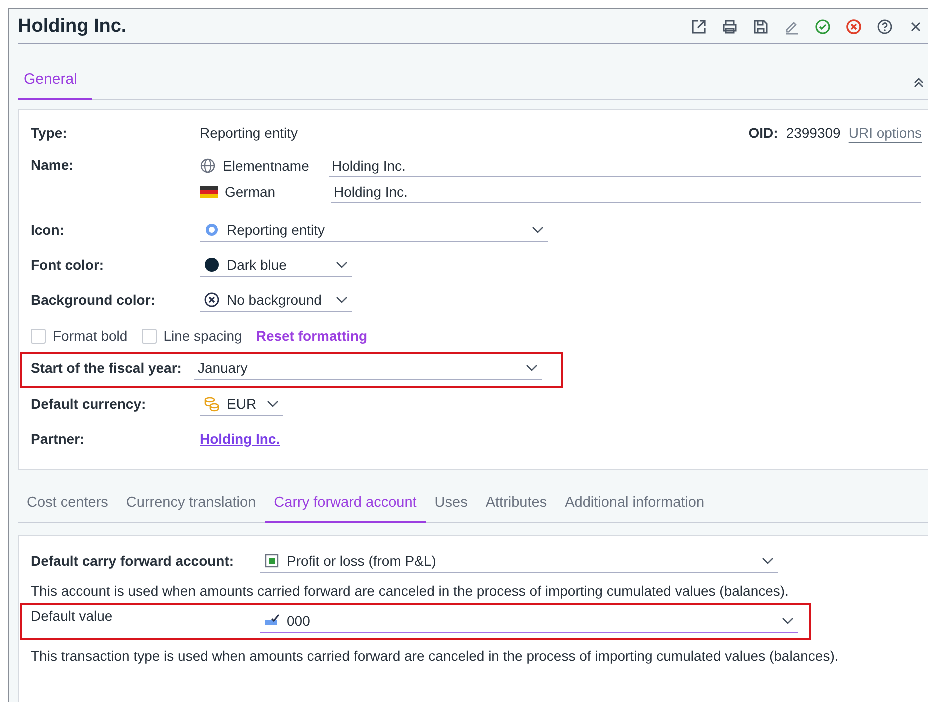  What do you see at coordinates (240, 435) in the screenshot?
I see `partner-link: Holding Inc.` at bounding box center [240, 435].